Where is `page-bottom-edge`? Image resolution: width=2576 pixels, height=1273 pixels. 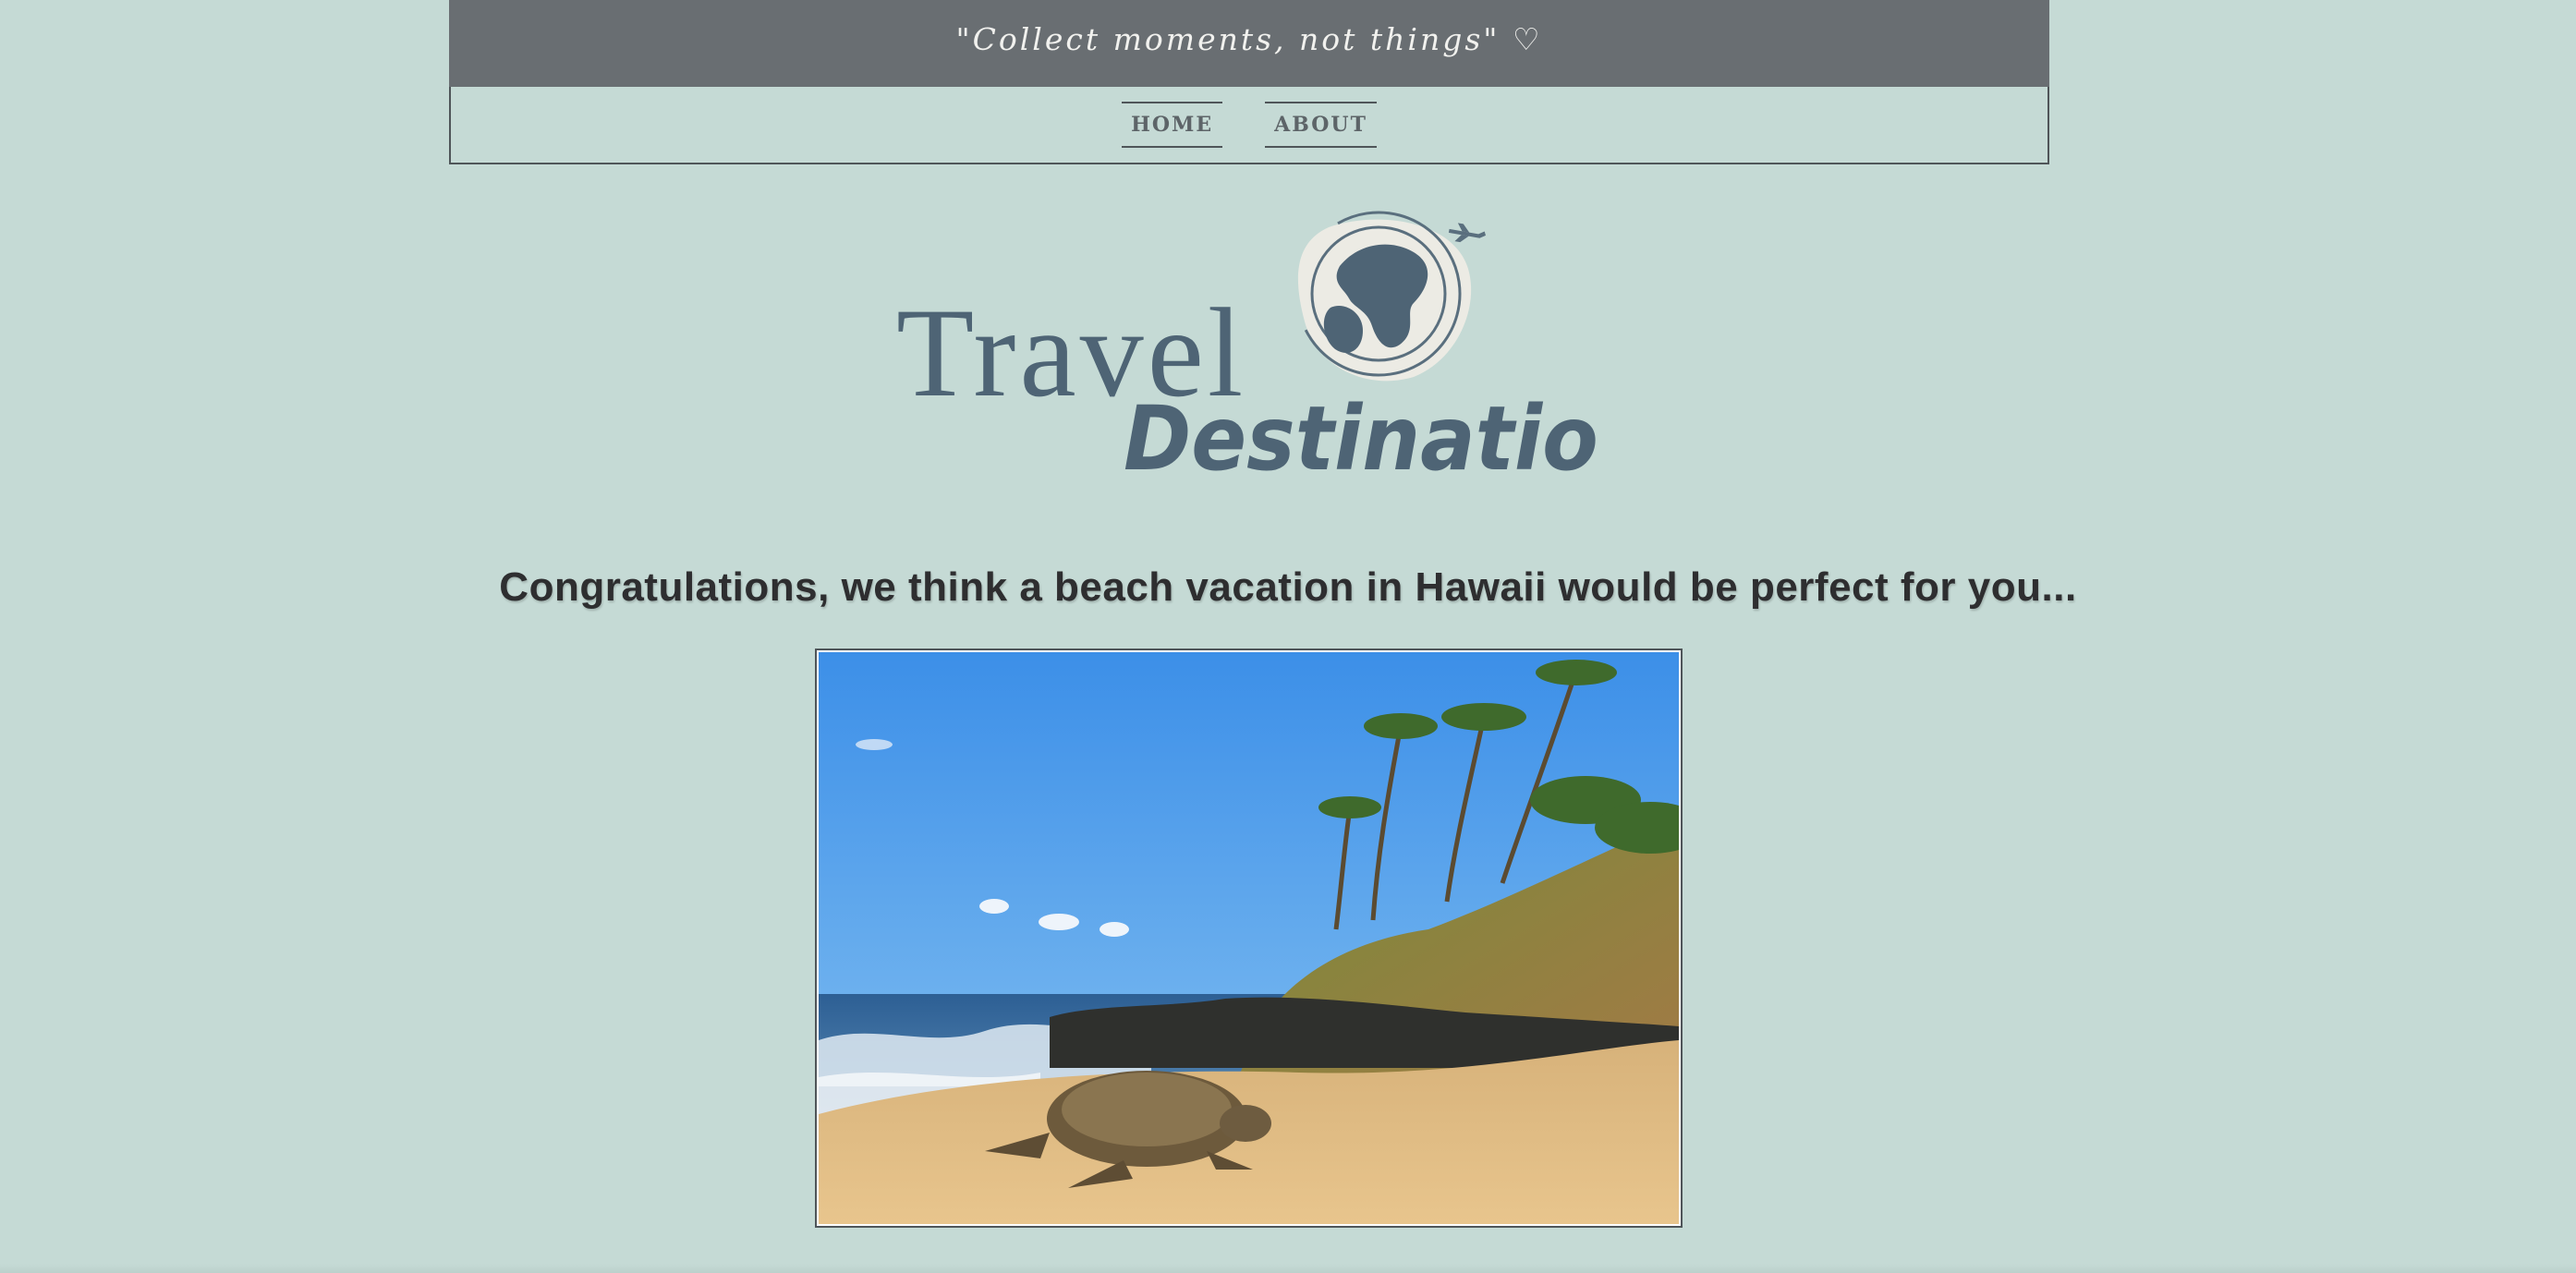 page-bottom-edge is located at coordinates (1288, 1269).